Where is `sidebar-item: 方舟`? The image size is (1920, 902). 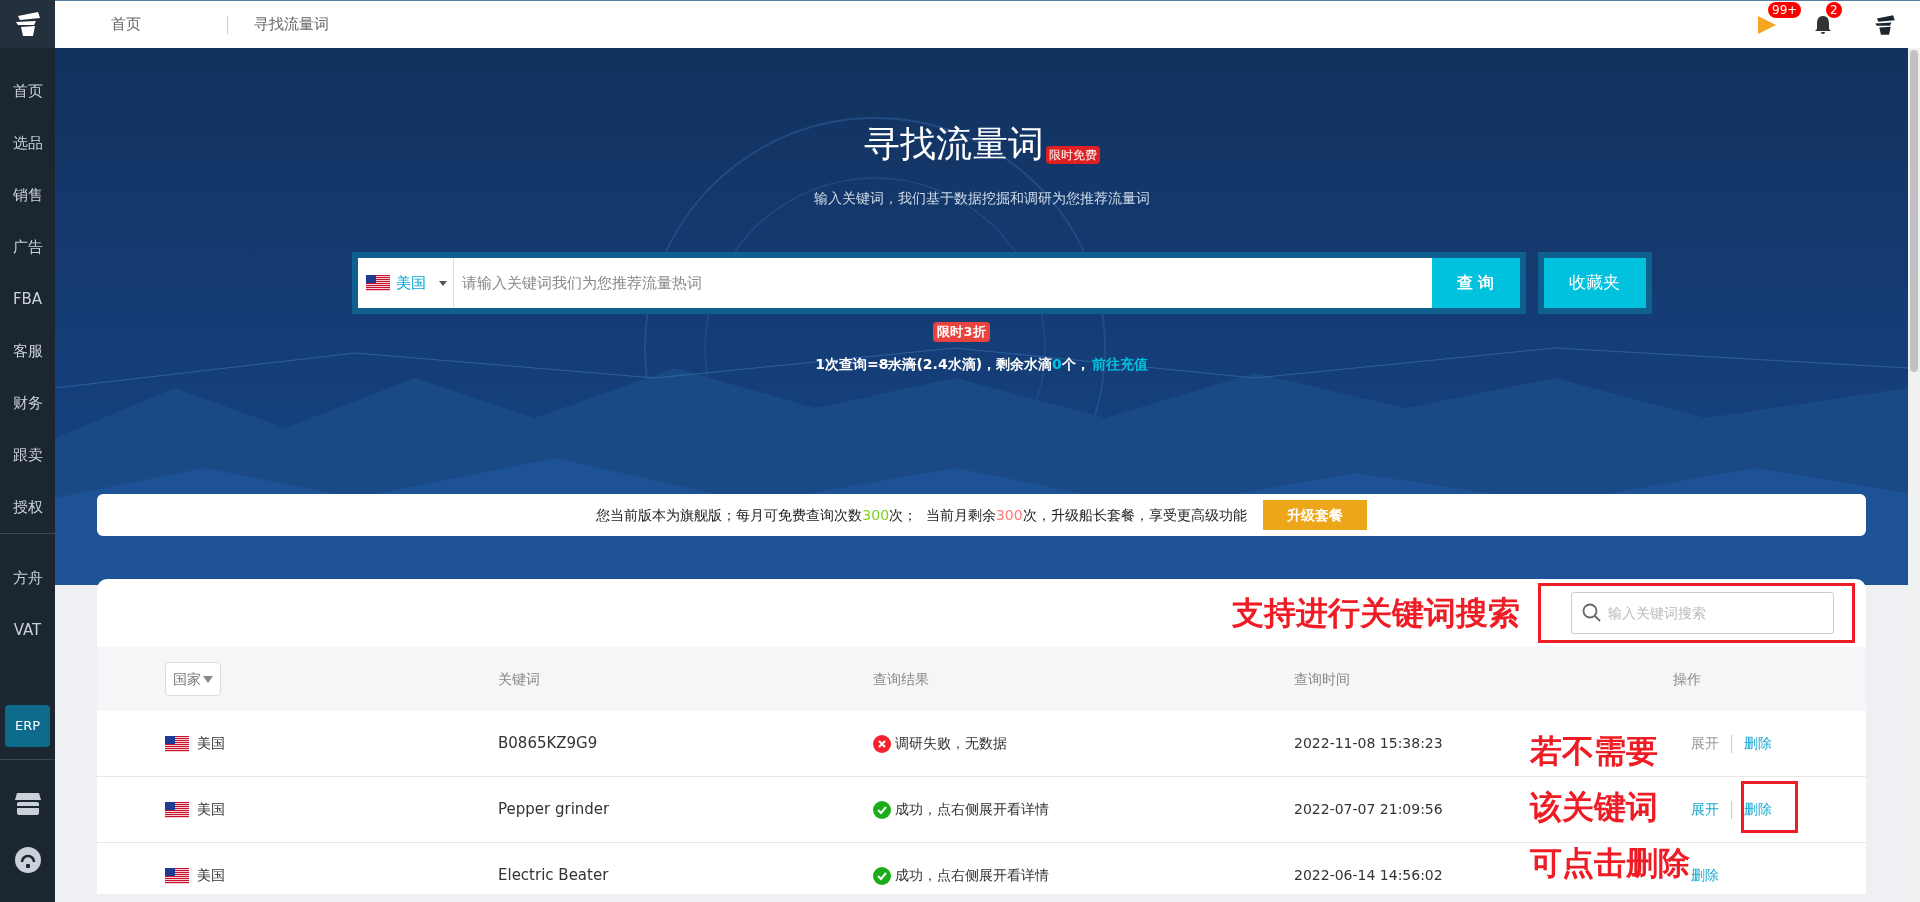
sidebar-item: 方舟 is located at coordinates (27, 578).